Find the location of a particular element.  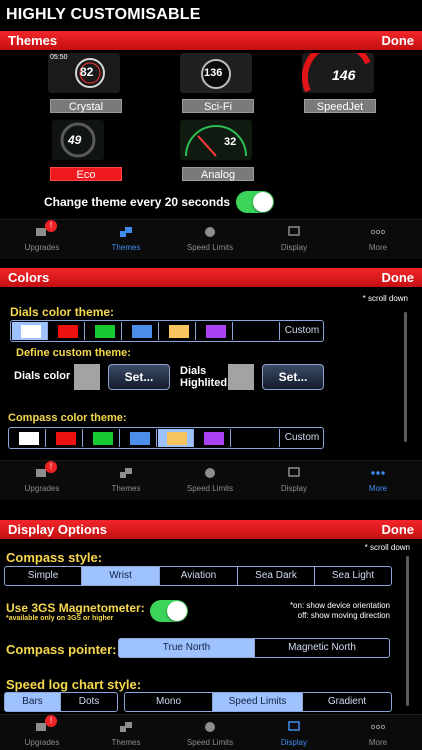

define-custom-theme-label: Define custom theme: is located at coordinates (73, 353).